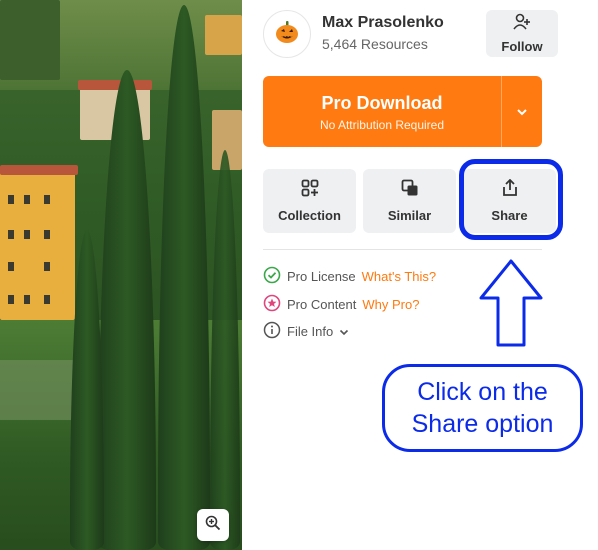 This screenshot has width=598, height=550. I want to click on follow-button: Follow, so click(522, 33).